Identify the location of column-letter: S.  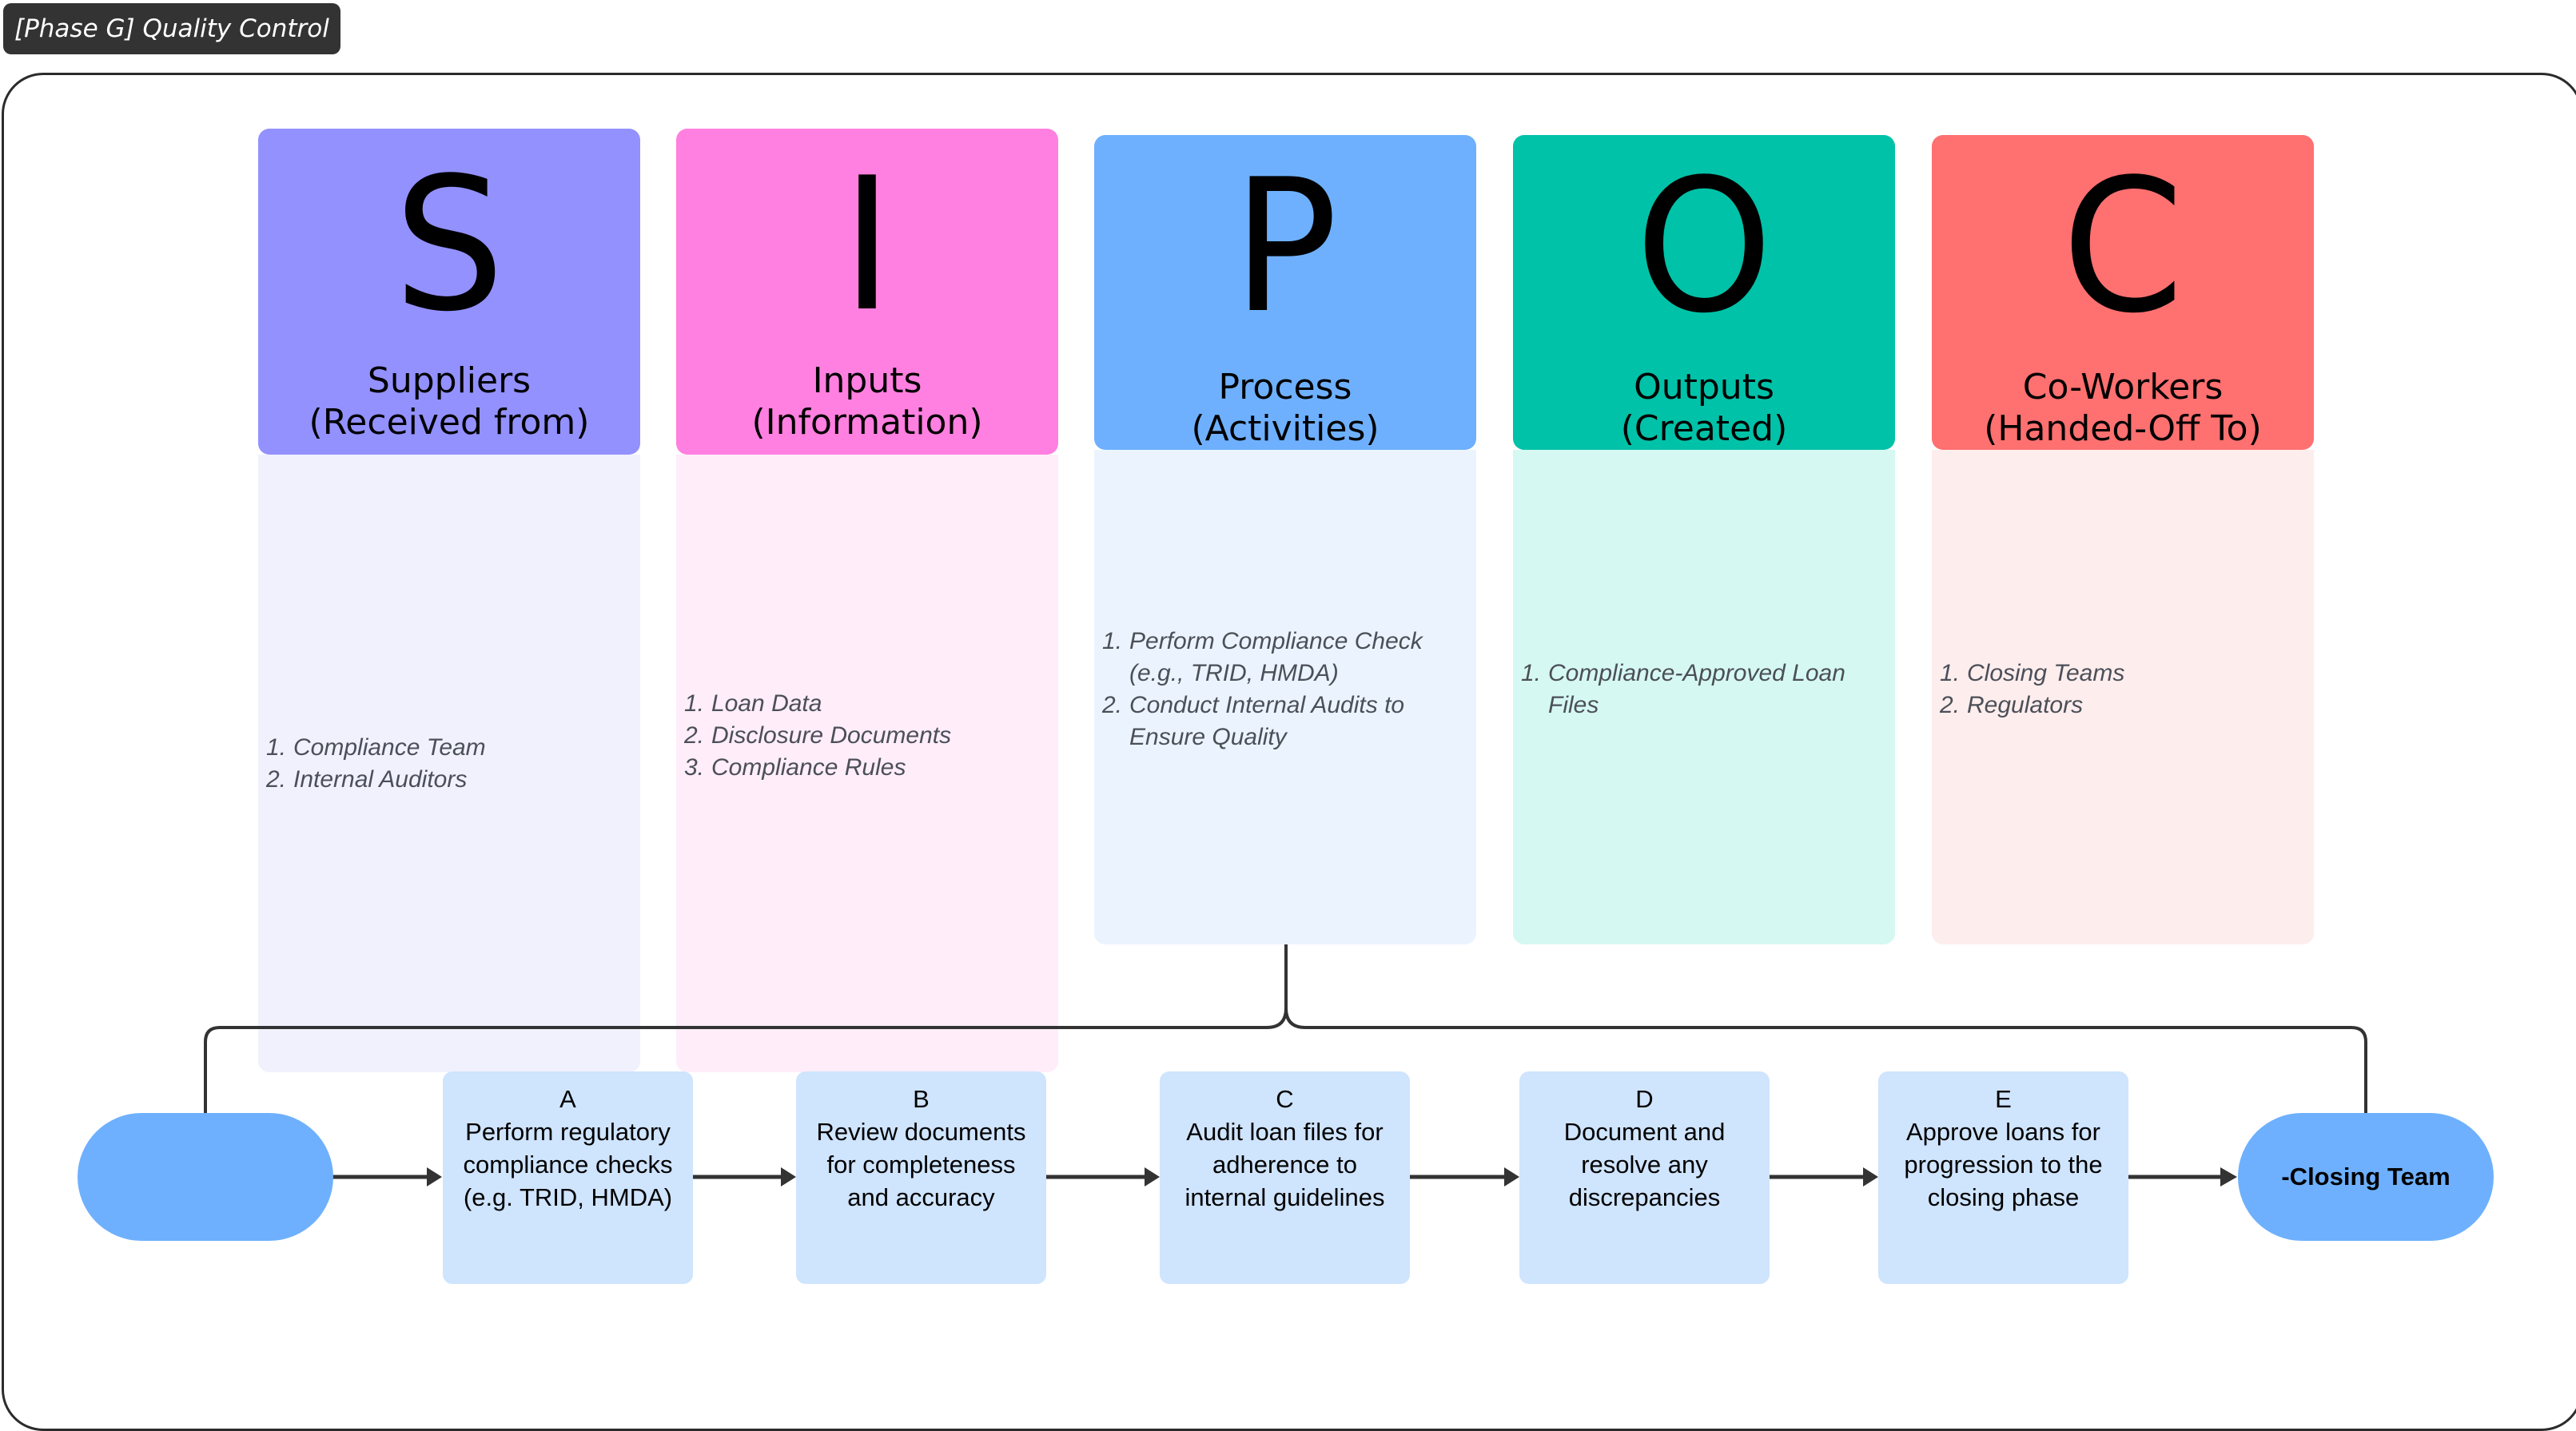
(449, 245).